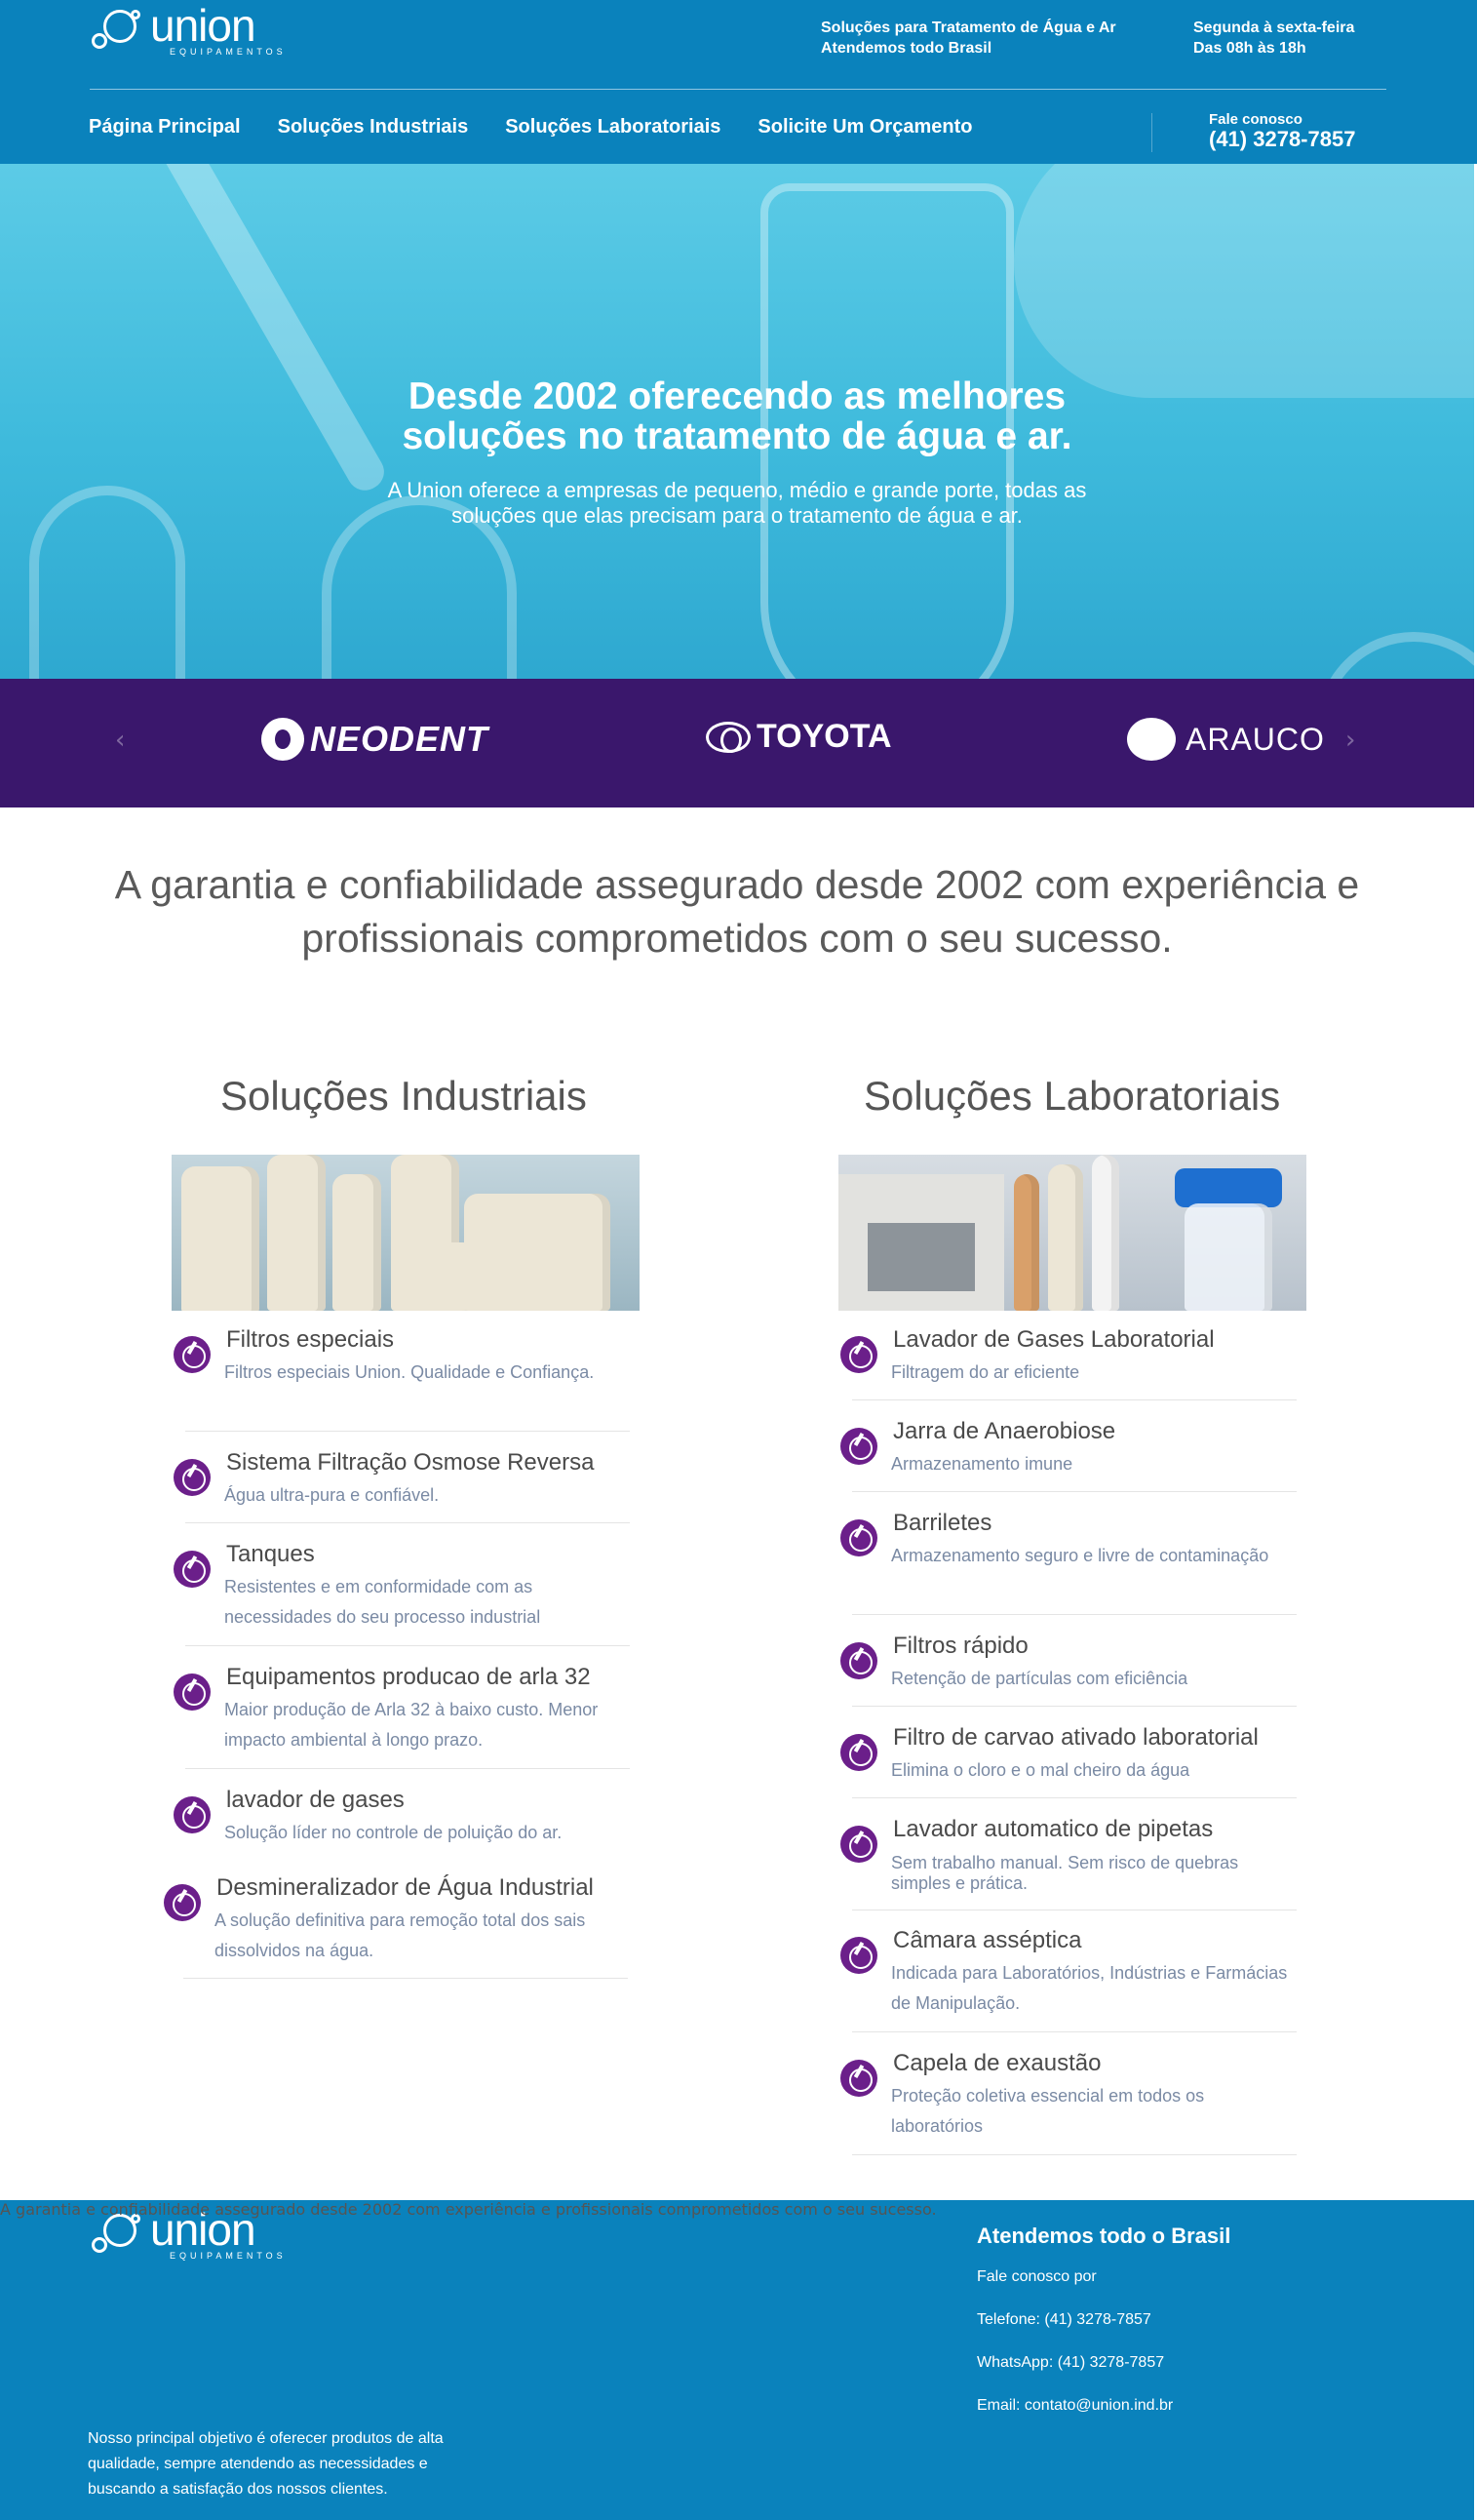 The image size is (1477, 2520). I want to click on item-title: Barriletes, so click(942, 1523).